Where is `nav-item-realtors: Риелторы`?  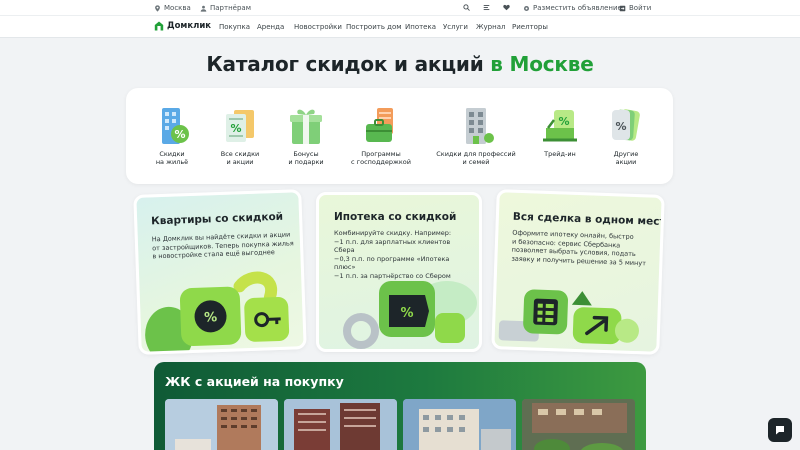 nav-item-realtors: Риелторы is located at coordinates (530, 27).